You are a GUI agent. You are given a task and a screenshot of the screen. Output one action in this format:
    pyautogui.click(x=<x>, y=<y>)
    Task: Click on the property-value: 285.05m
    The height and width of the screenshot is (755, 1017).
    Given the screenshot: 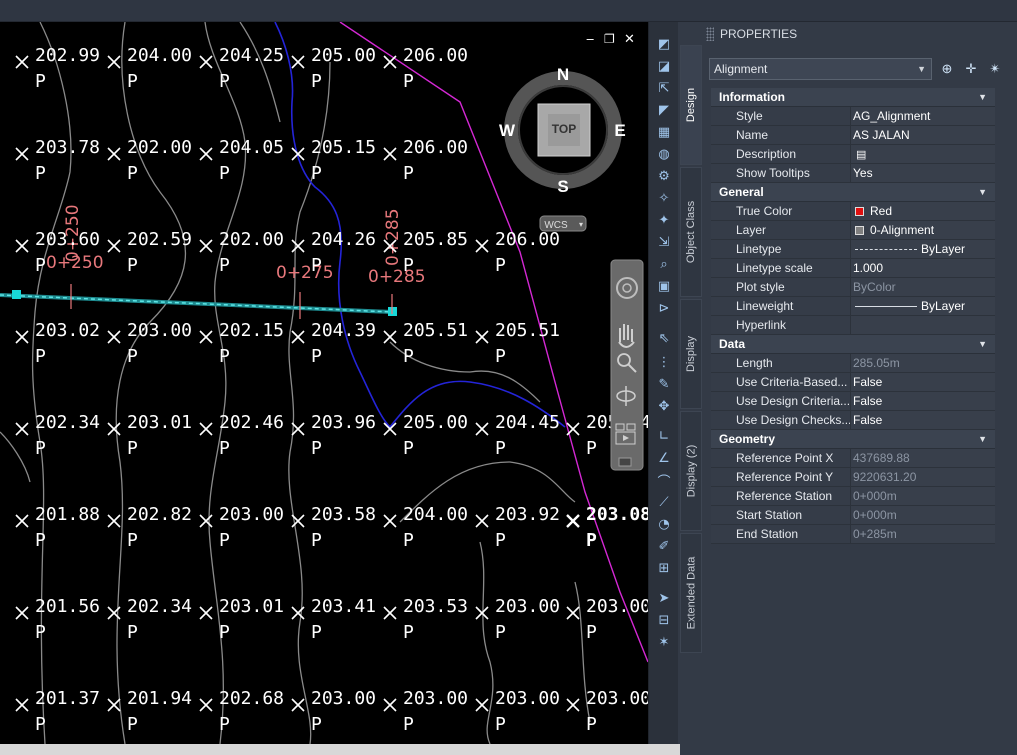 What is the action you would take?
    pyautogui.click(x=923, y=363)
    